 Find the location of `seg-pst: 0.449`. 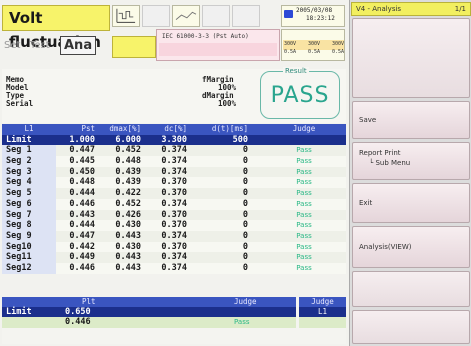

seg-pst: 0.449 is located at coordinates (82, 257).